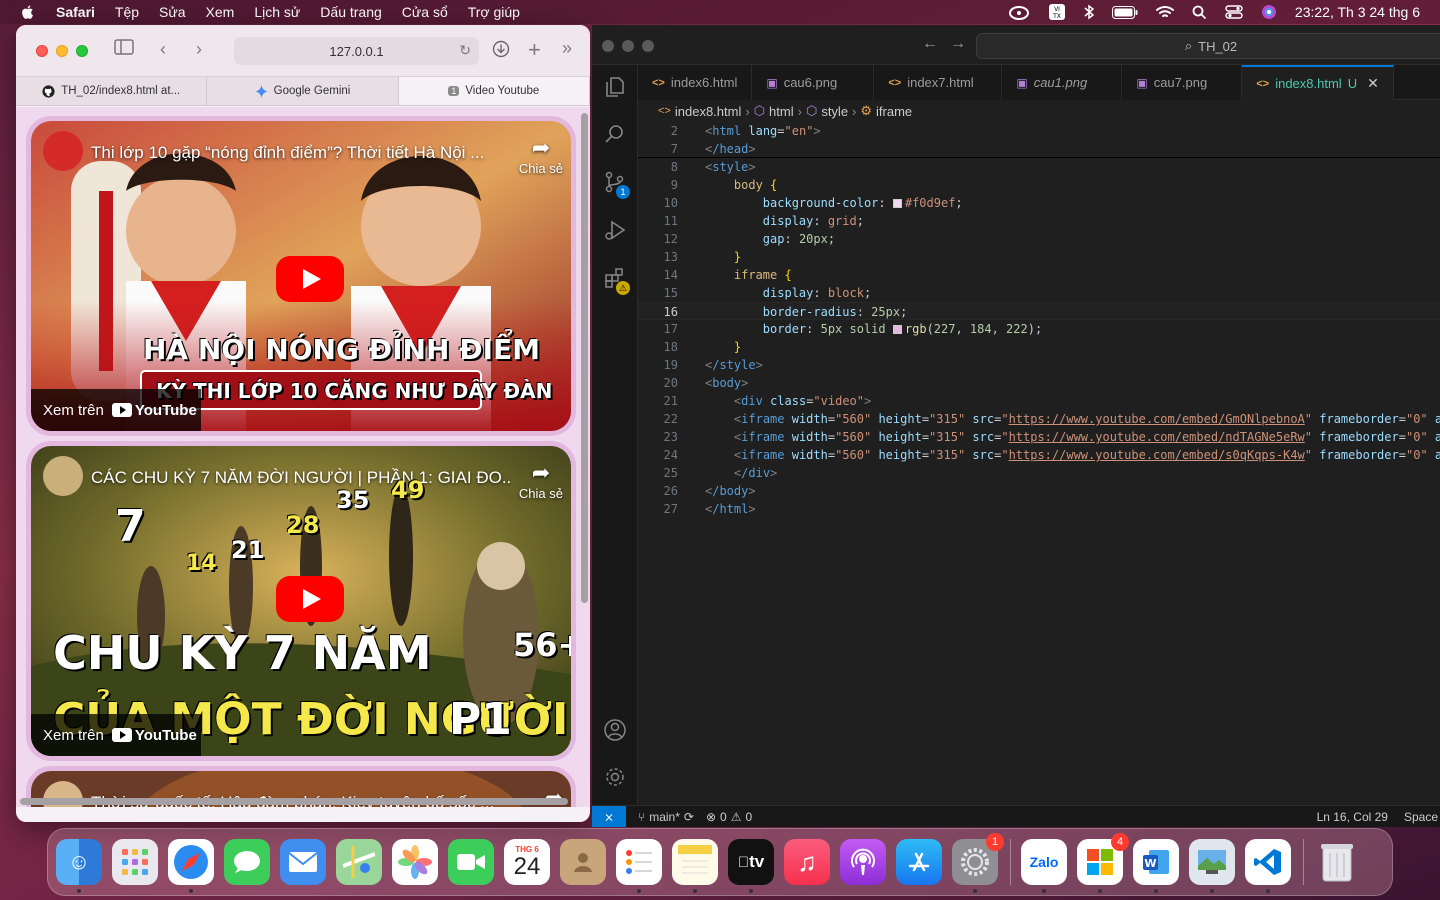 Image resolution: width=1440 pixels, height=900 pixels. What do you see at coordinates (415, 862) in the screenshot?
I see `photos-icon` at bounding box center [415, 862].